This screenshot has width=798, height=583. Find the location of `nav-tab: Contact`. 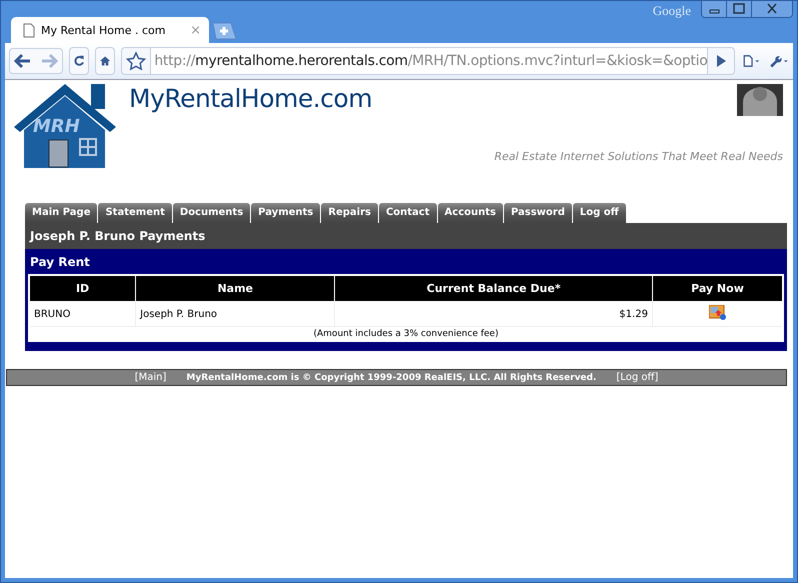

nav-tab: Contact is located at coordinates (407, 213).